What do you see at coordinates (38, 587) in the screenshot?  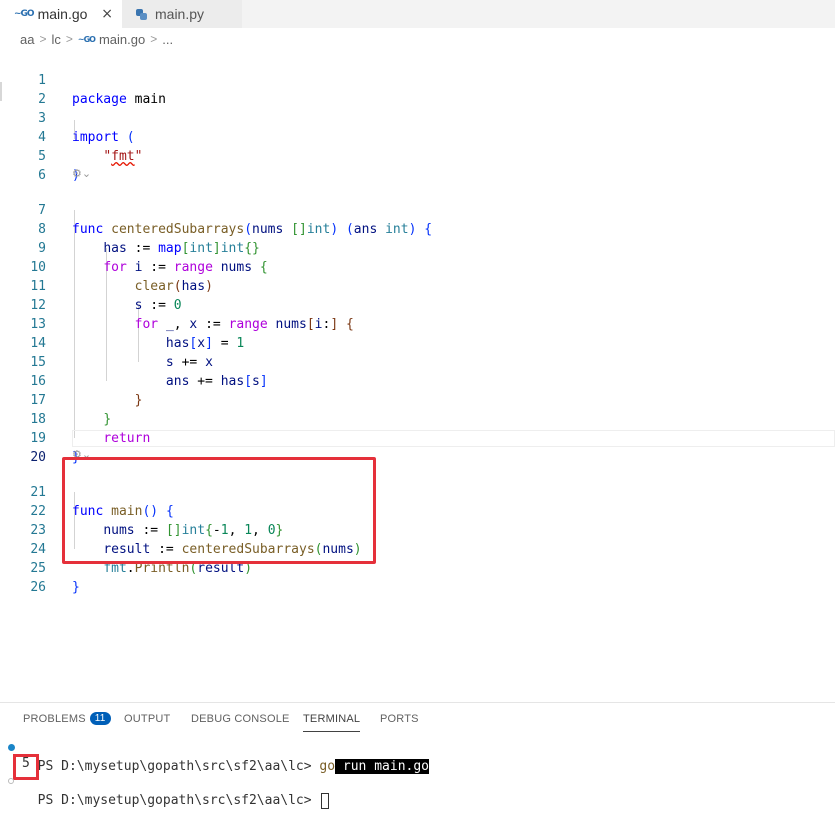 I see `line-number: 26` at bounding box center [38, 587].